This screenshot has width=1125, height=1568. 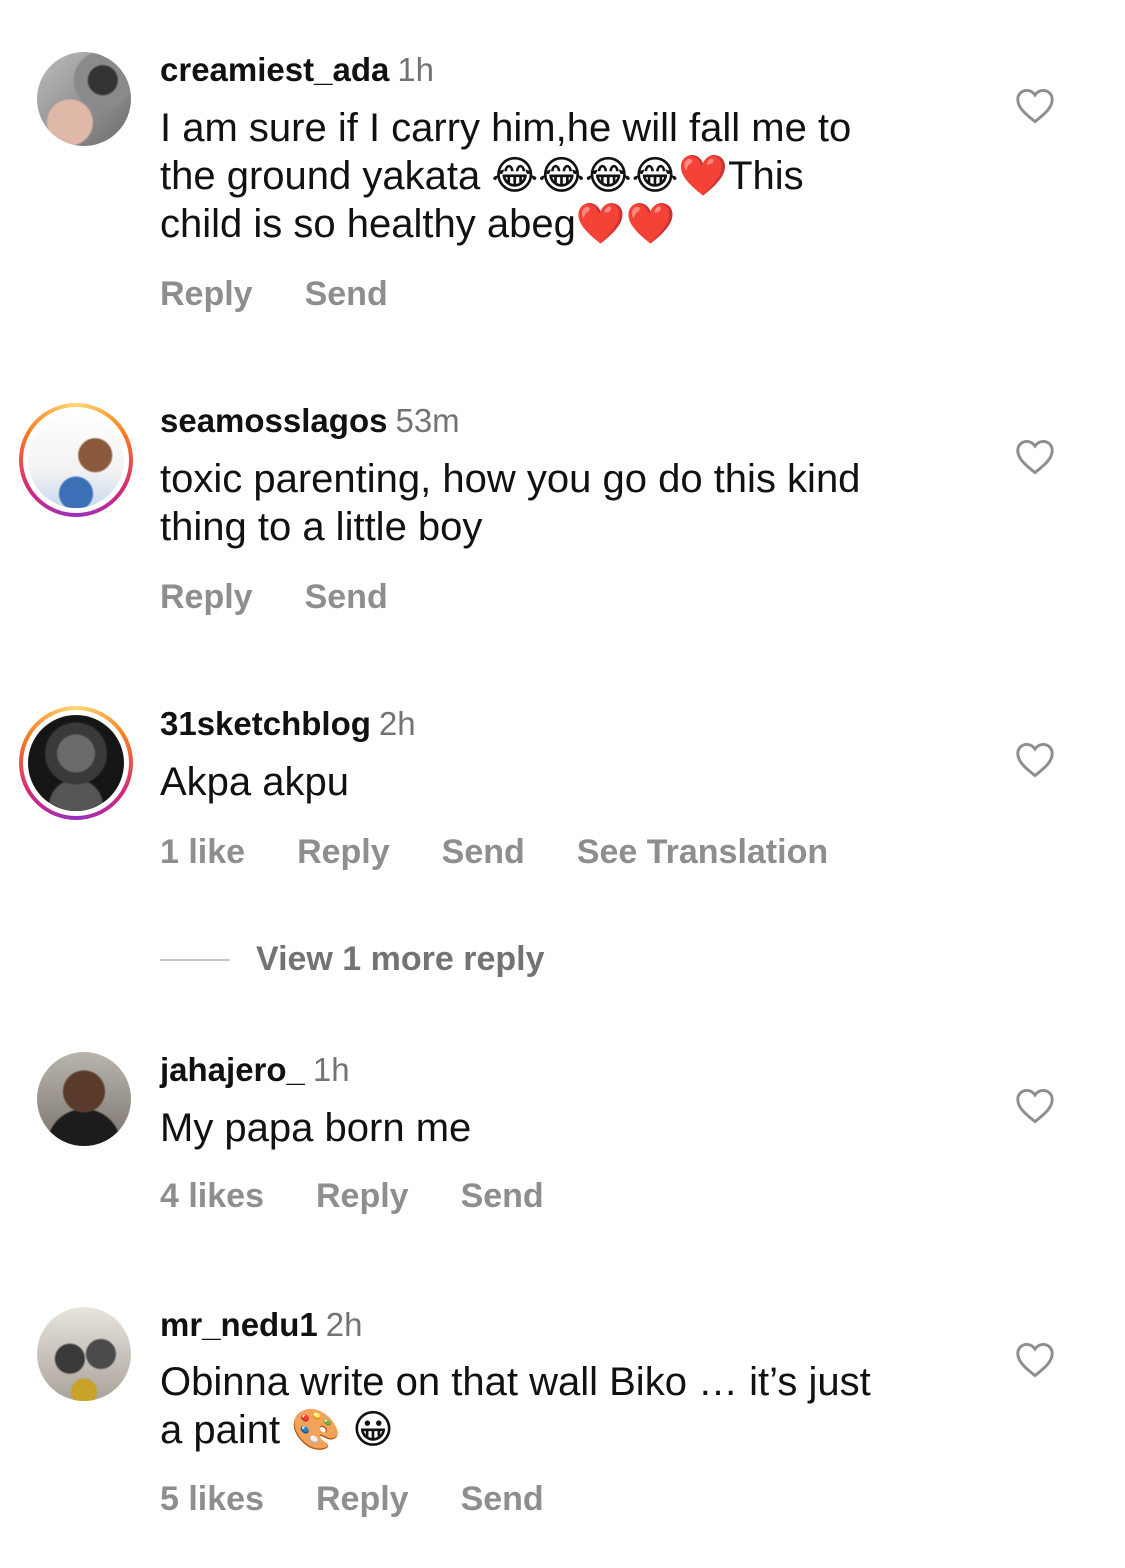 I want to click on comment-header: creamiest_ada 1h, so click(x=297, y=70).